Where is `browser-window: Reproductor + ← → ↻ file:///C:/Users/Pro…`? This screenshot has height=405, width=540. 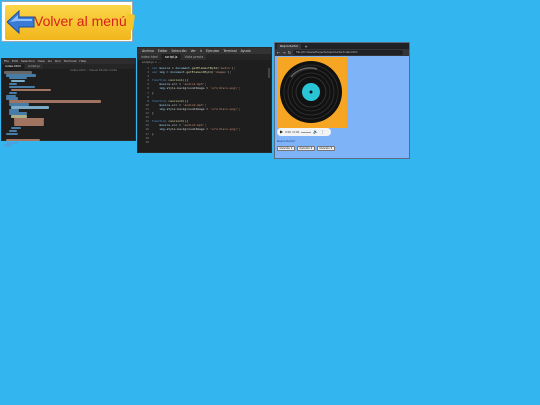
browser-window: Reproductor + ← → ↻ file:///C:/Users/Pro… is located at coordinates (342, 100).